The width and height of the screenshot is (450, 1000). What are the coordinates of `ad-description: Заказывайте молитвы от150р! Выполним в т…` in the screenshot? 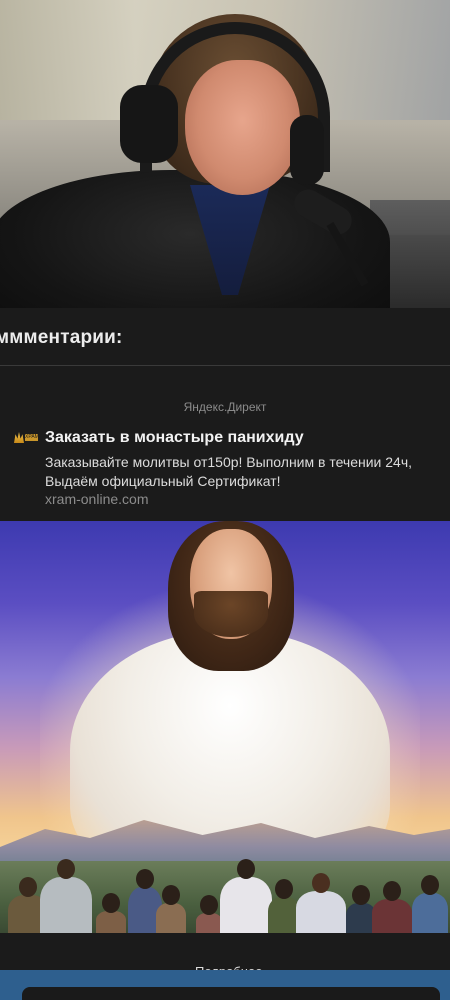 It's located at (245, 472).